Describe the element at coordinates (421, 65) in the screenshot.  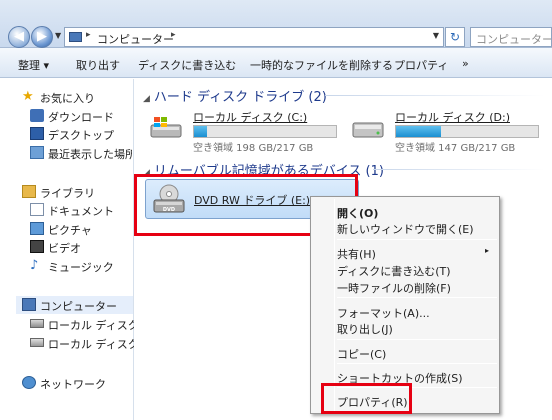
I see `properties-button: プロパティ` at that location.